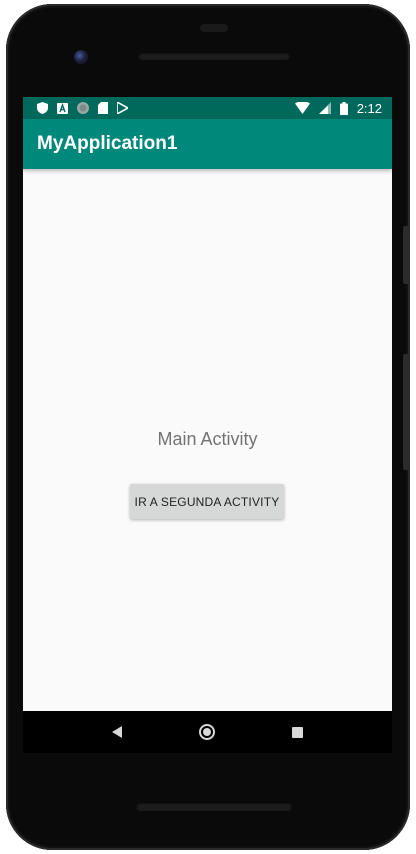 The height and width of the screenshot is (854, 416). Describe the element at coordinates (62, 108) in the screenshot. I see `a-icon` at that location.